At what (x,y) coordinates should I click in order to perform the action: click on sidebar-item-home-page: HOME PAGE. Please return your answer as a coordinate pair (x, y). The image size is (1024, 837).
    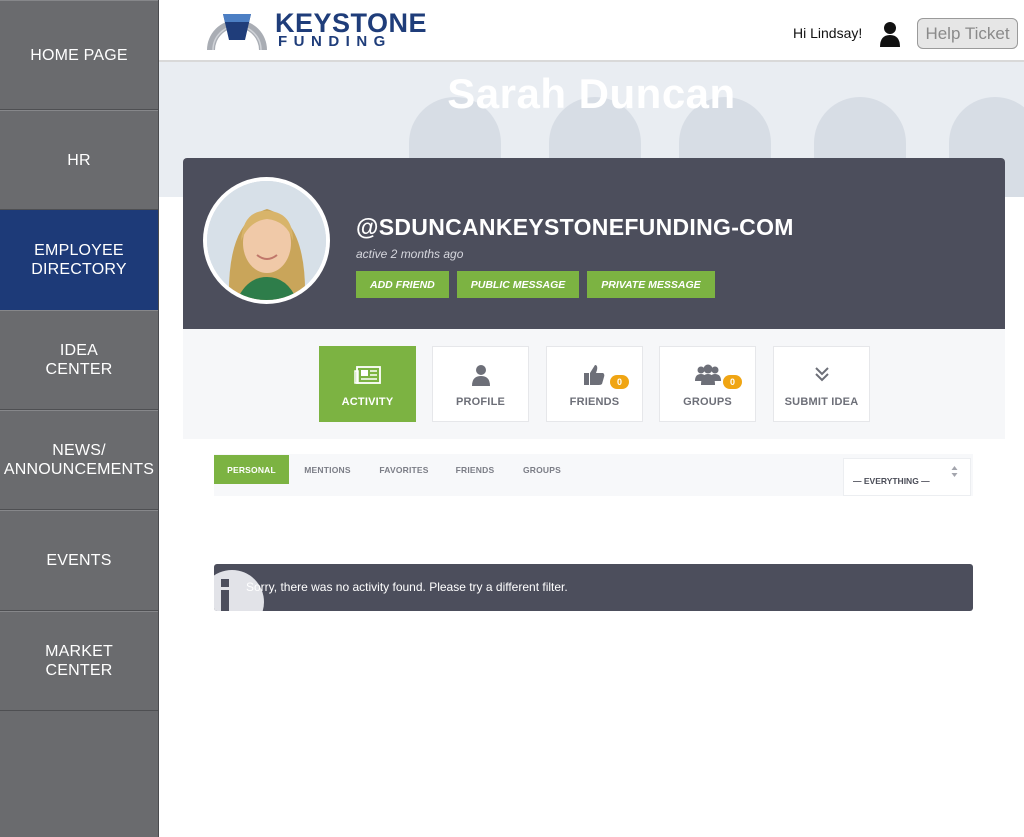
    Looking at the image, I should click on (79, 55).